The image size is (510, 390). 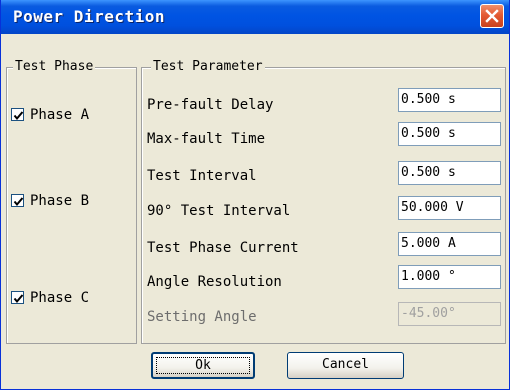 What do you see at coordinates (202, 176) in the screenshot?
I see `test-interval-label: Test Interval` at bounding box center [202, 176].